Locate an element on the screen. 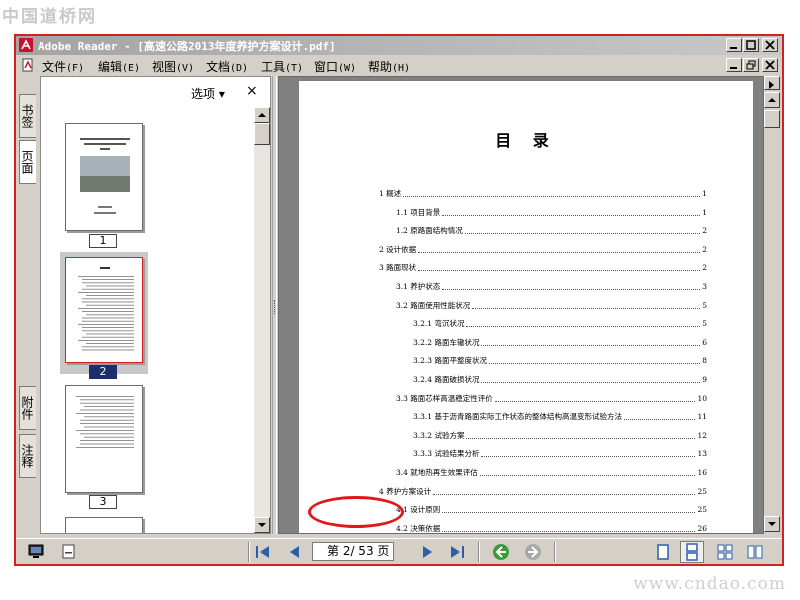  toc-entry: 3.2.1 弯沉状况 5 is located at coordinates (560, 324).